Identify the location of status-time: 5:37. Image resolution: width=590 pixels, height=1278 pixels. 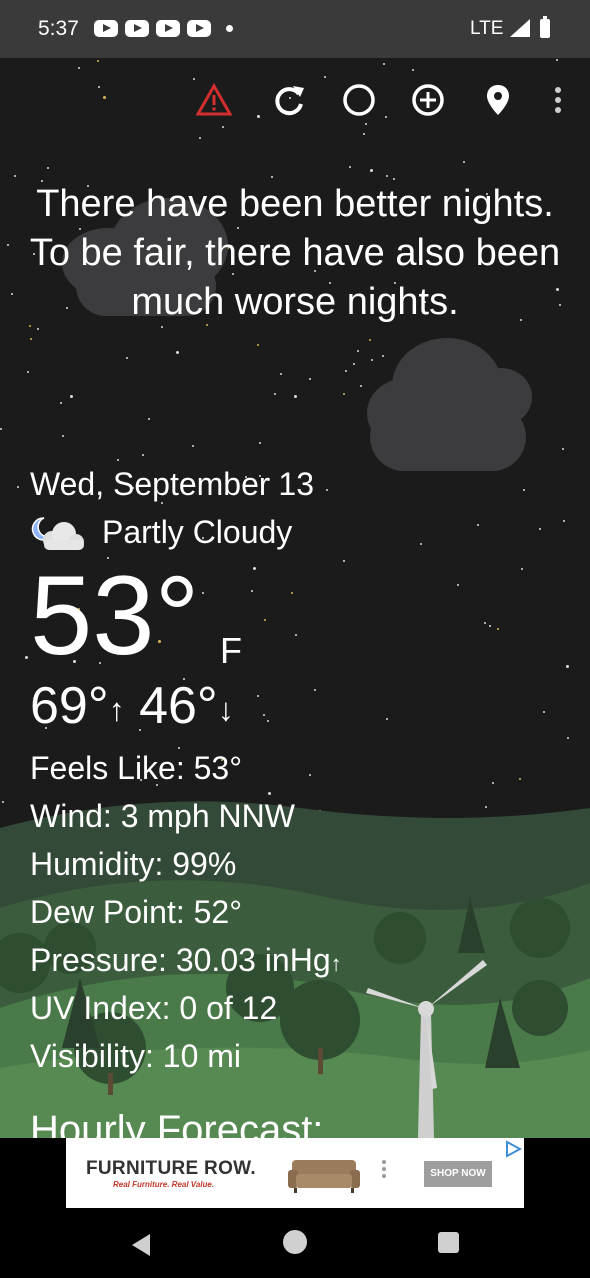
(58, 28).